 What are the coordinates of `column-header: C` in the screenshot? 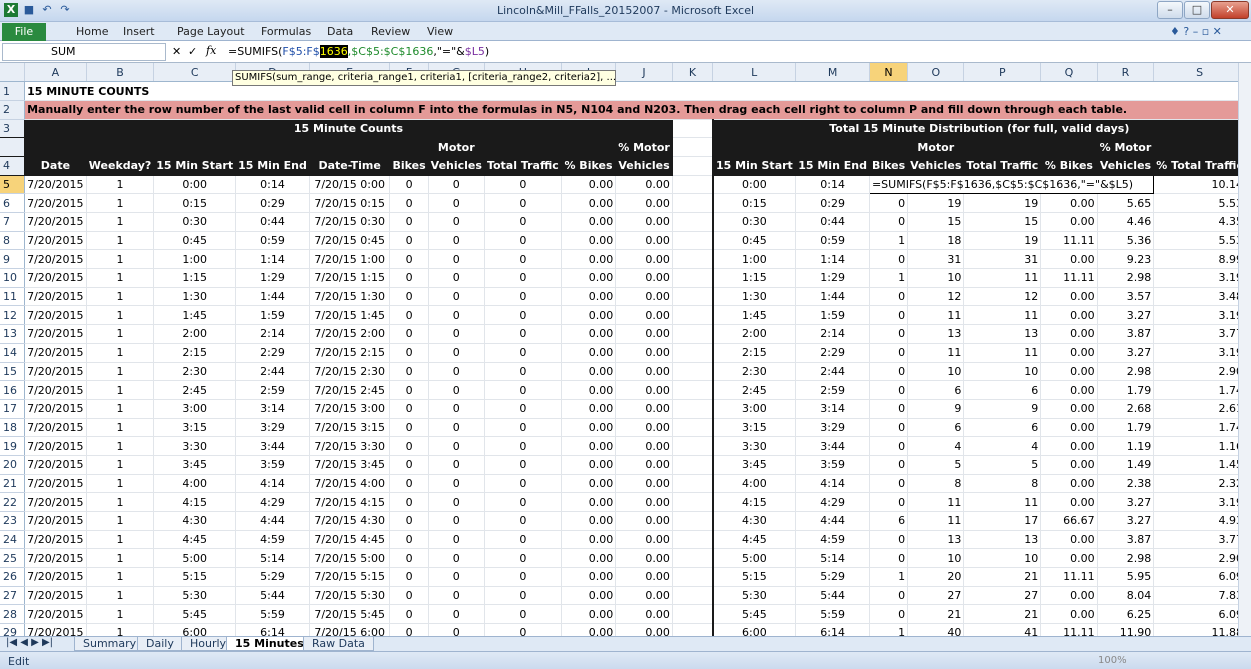 It's located at (195, 73).